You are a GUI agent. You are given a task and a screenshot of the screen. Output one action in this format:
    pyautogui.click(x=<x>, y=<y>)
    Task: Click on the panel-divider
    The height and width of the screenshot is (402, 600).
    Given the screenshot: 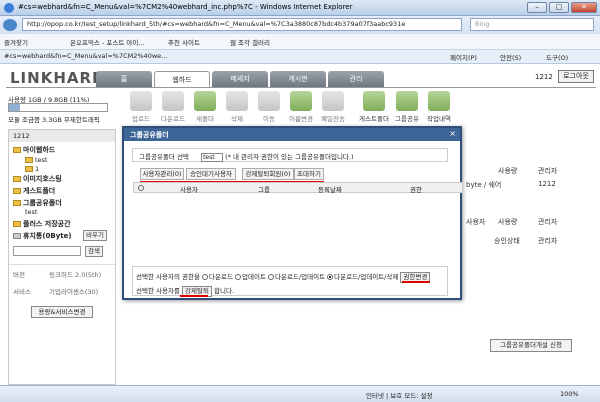 What is the action you would take?
    pyautogui.click(x=62, y=264)
    